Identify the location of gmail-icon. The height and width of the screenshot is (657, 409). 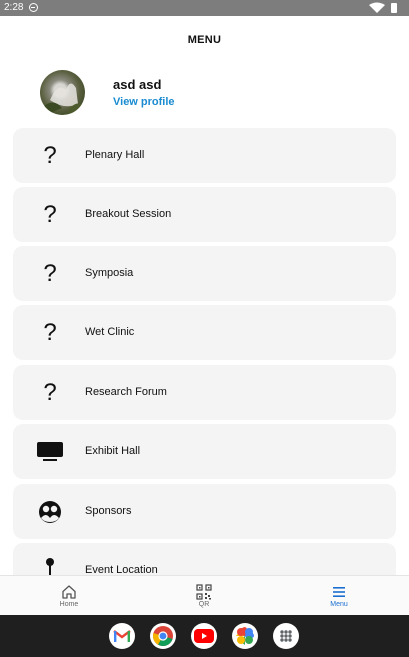
(122, 636).